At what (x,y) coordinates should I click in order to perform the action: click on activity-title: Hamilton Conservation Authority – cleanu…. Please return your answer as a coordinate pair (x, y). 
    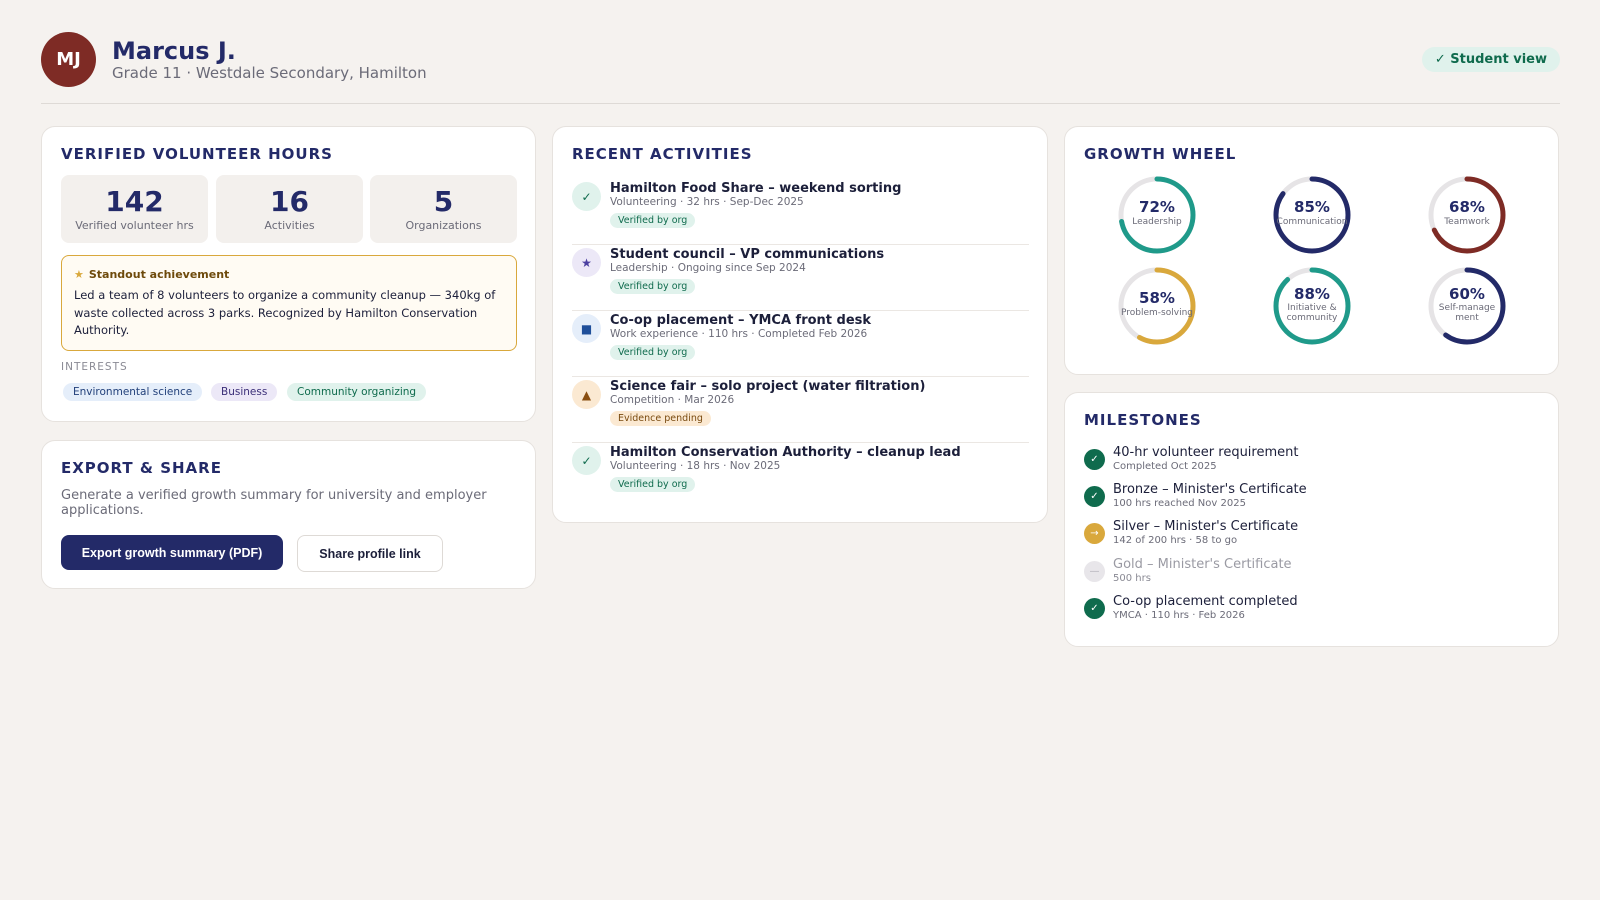
    Looking at the image, I should click on (785, 452).